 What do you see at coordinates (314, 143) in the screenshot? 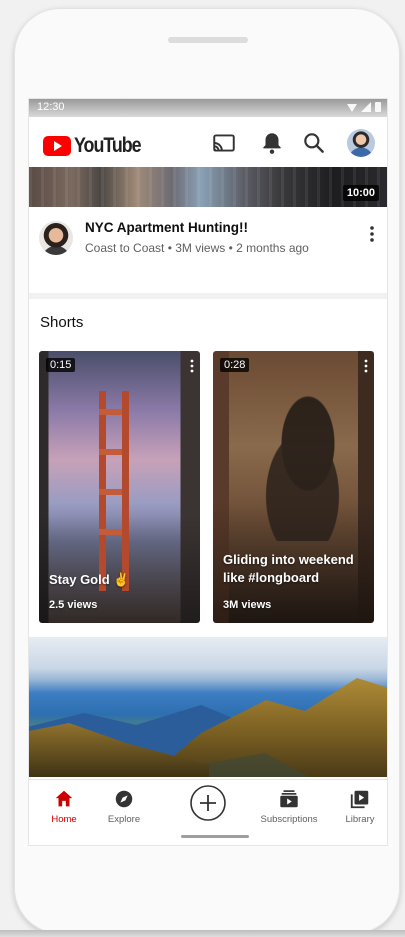
I see `search-icon` at bounding box center [314, 143].